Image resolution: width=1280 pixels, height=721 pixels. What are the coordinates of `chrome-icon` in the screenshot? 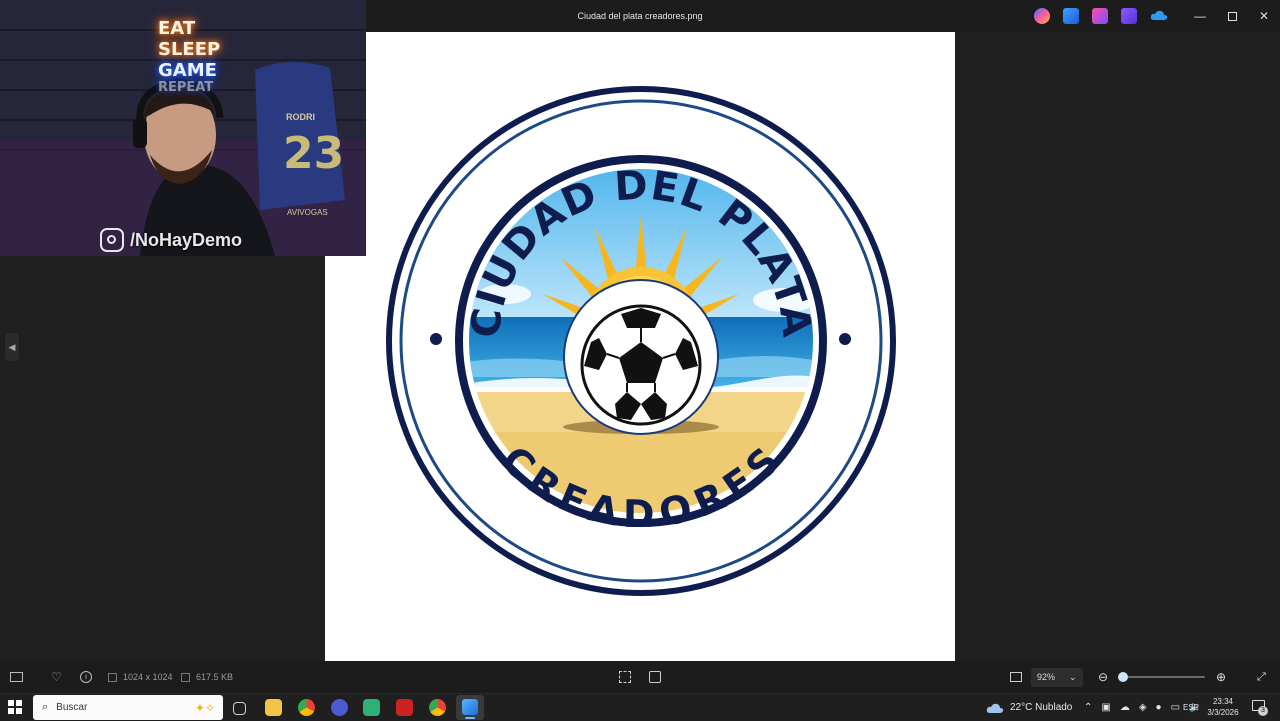 It's located at (306, 707).